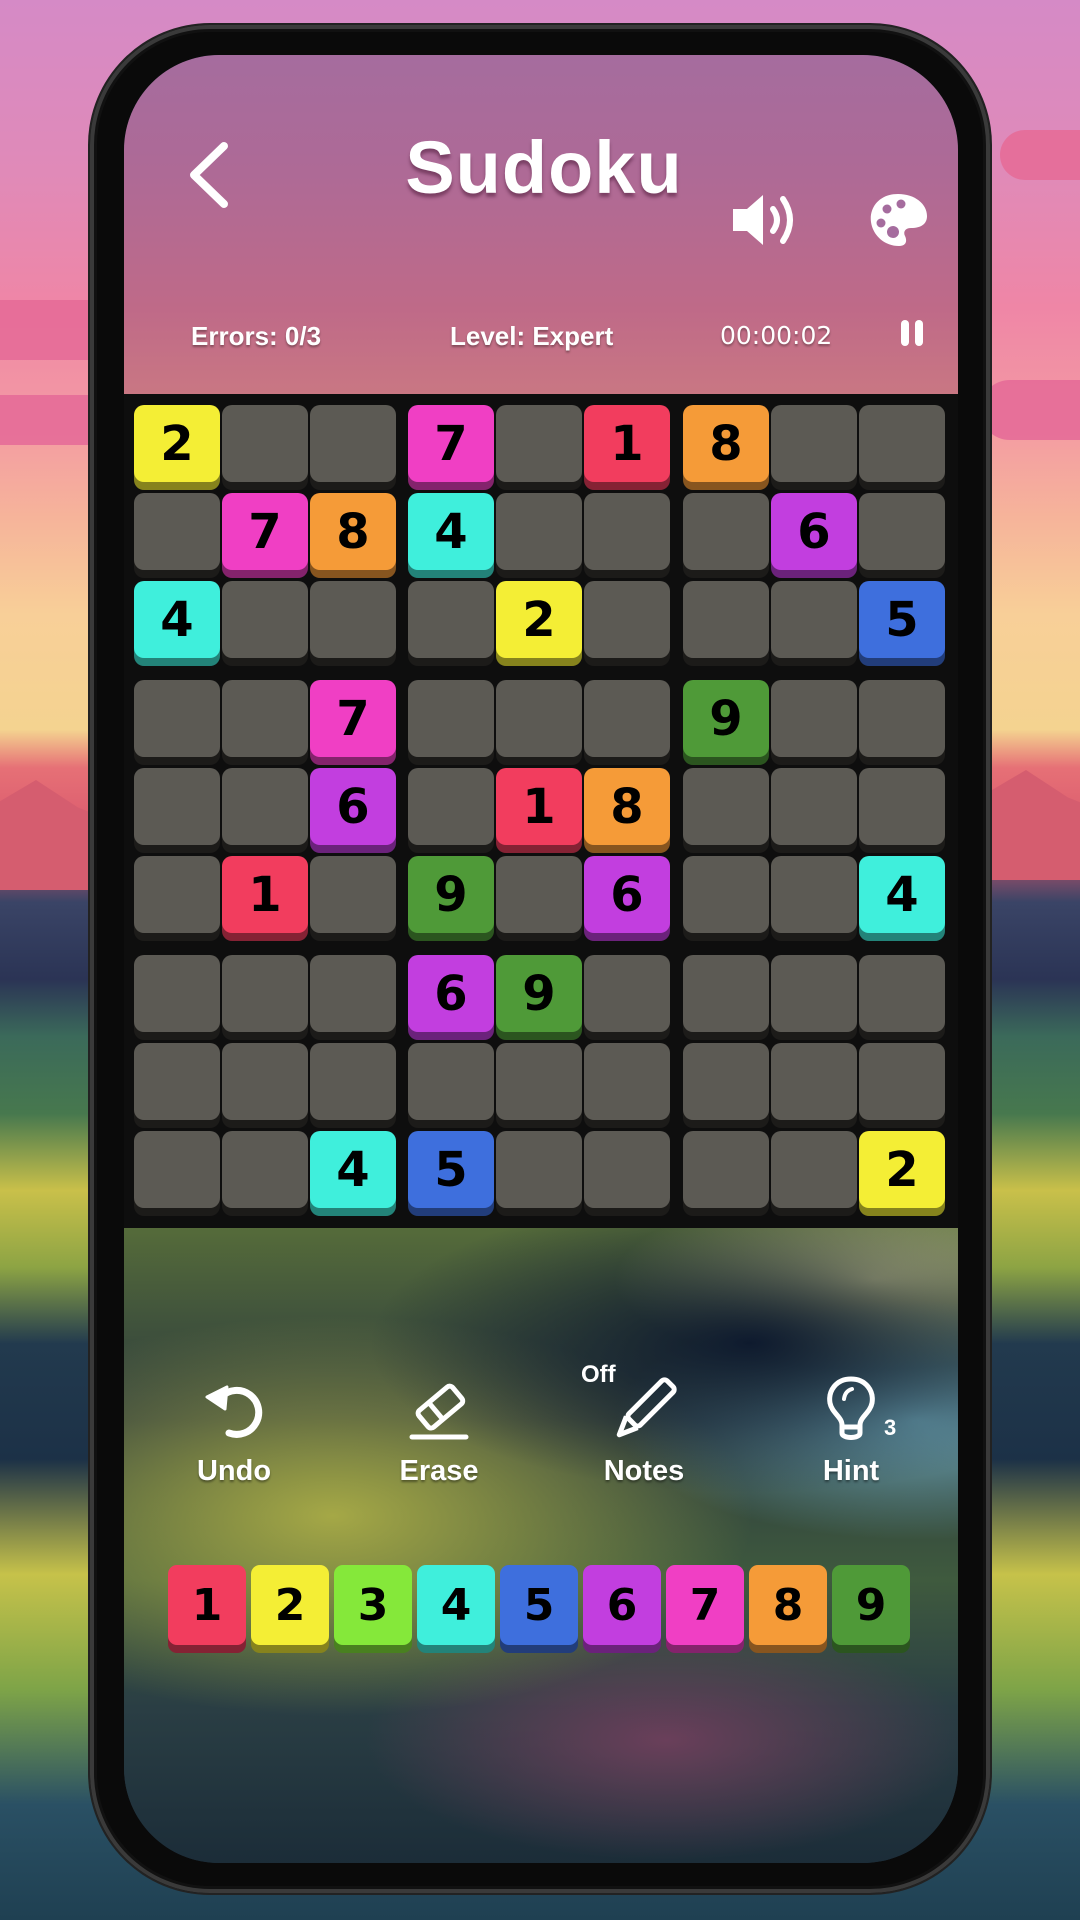 Image resolution: width=1080 pixels, height=1920 pixels. What do you see at coordinates (373, 1605) in the screenshot?
I see `number-key-3: 3` at bounding box center [373, 1605].